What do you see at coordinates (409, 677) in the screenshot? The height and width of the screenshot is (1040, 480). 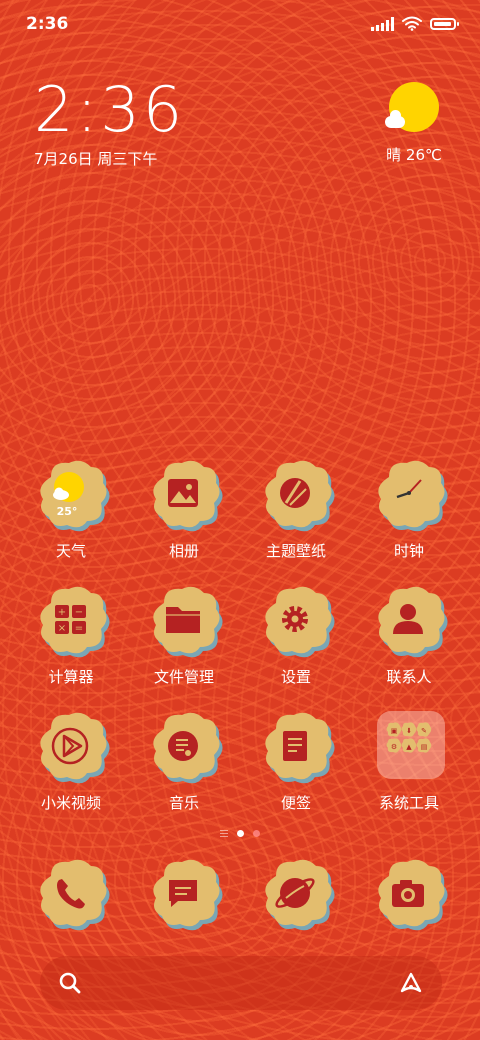 I see `app-label: 联系人` at bounding box center [409, 677].